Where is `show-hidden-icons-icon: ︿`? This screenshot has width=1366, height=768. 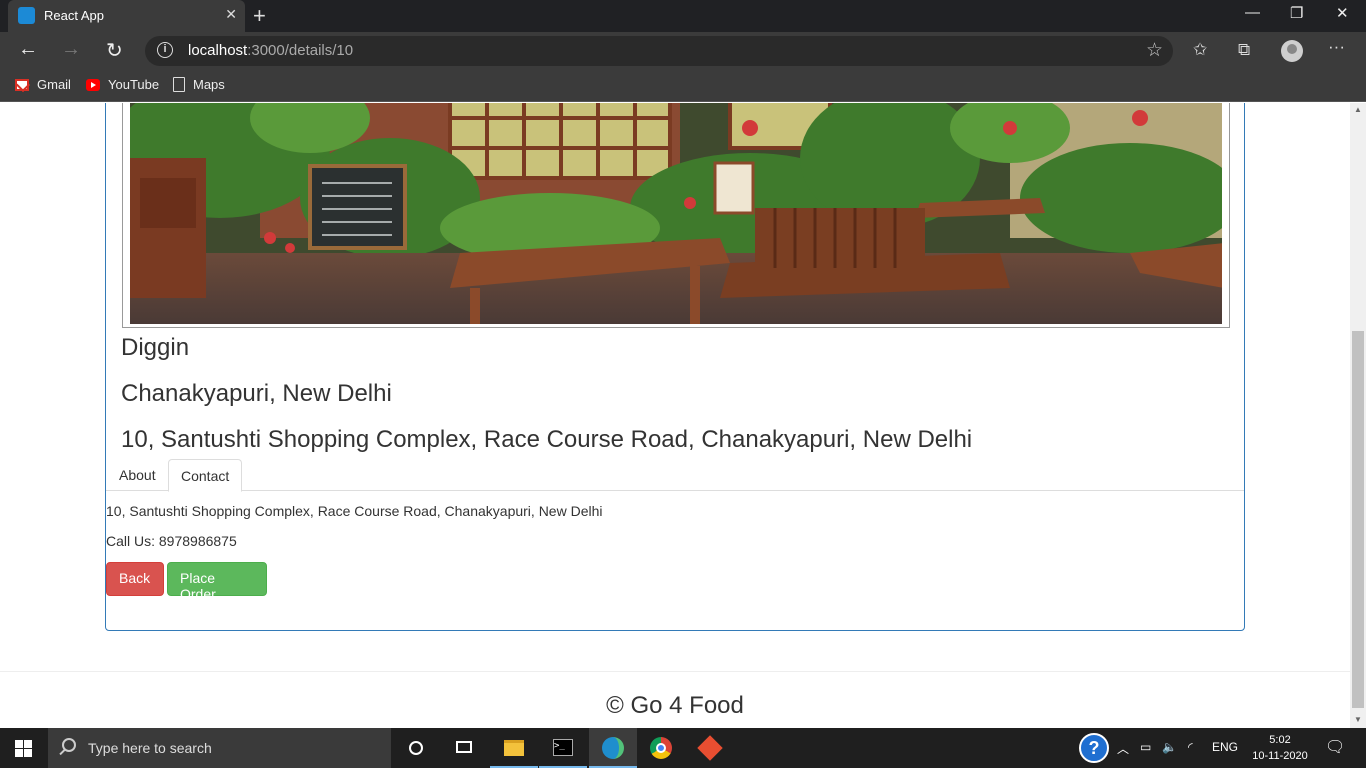 show-hidden-icons-icon: ︿ is located at coordinates (1123, 748).